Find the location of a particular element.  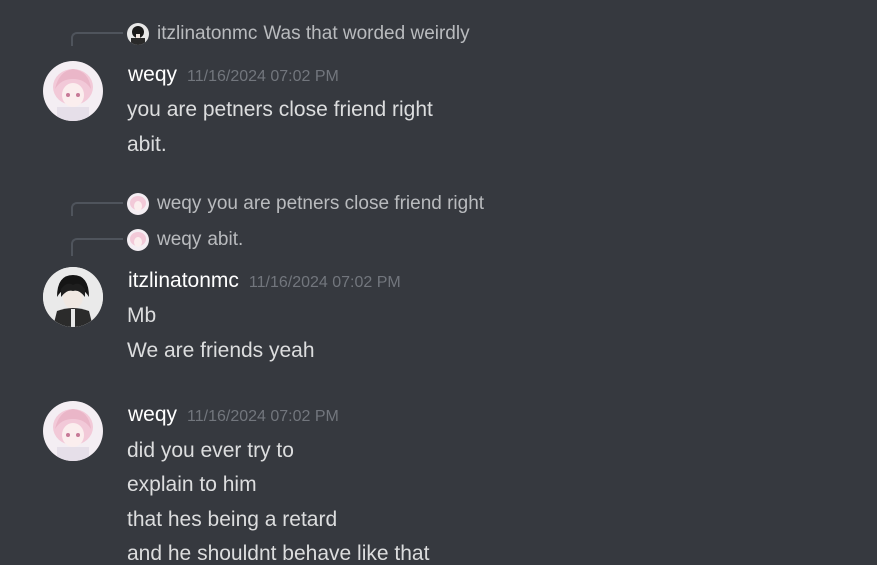

reply-message: Was that worded weirdly is located at coordinates (366, 33).